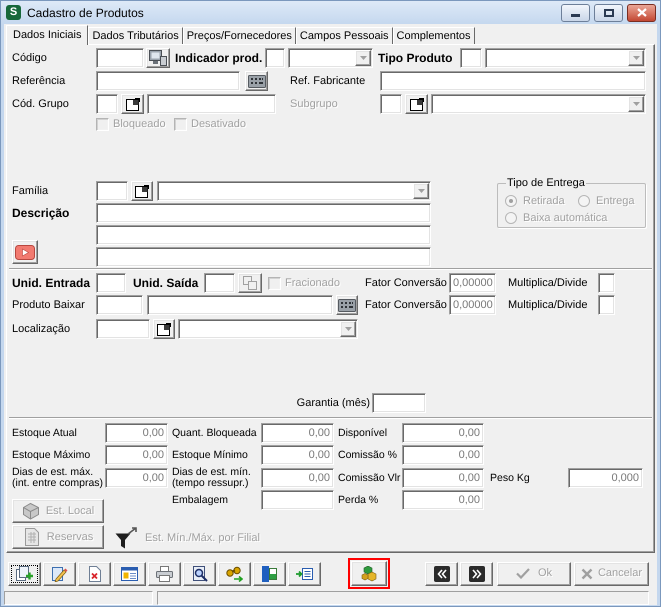  Describe the element at coordinates (344, 35) in the screenshot. I see `tab: Campos Pessoais` at that location.